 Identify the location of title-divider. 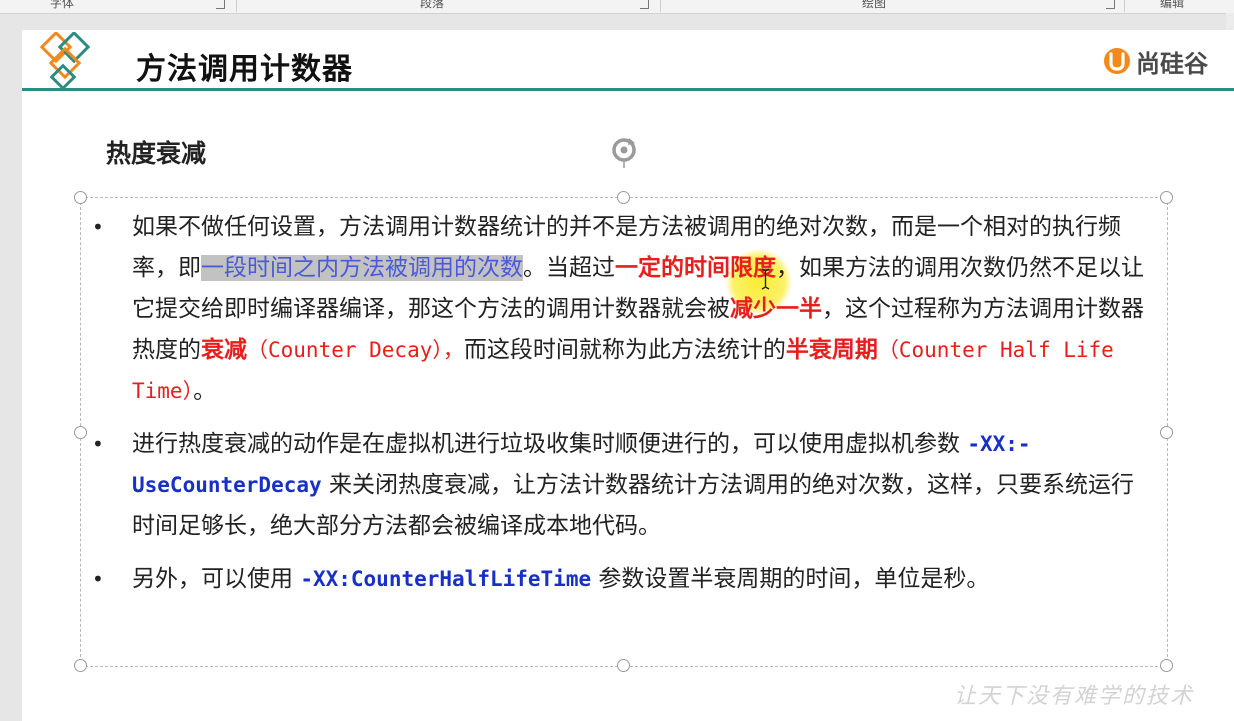
(628, 89).